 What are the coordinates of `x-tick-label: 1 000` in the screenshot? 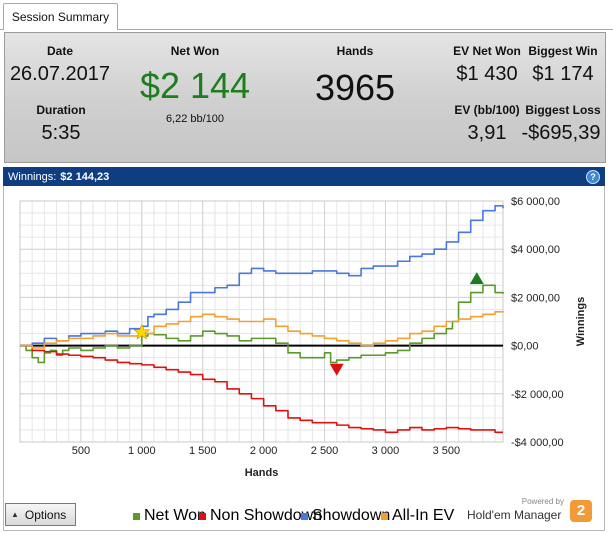 It's located at (142, 451).